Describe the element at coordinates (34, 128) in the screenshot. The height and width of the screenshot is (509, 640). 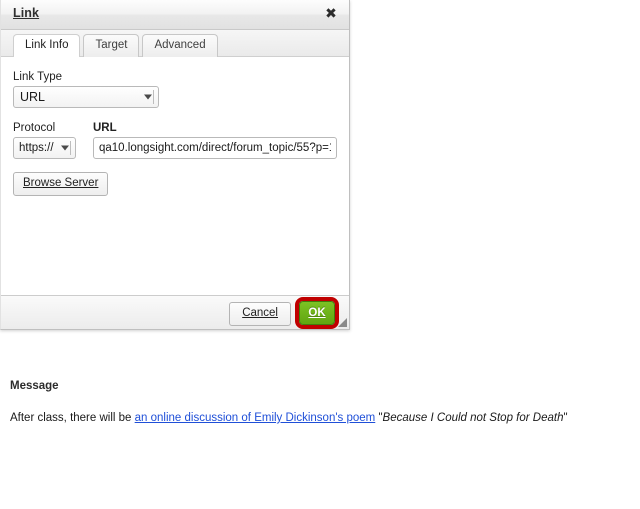
I see `protocol-label: Protocol` at that location.